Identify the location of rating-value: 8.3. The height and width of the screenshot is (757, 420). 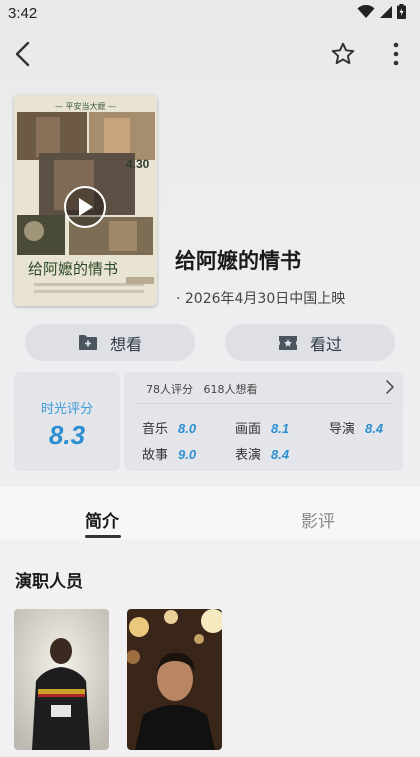
(67, 435).